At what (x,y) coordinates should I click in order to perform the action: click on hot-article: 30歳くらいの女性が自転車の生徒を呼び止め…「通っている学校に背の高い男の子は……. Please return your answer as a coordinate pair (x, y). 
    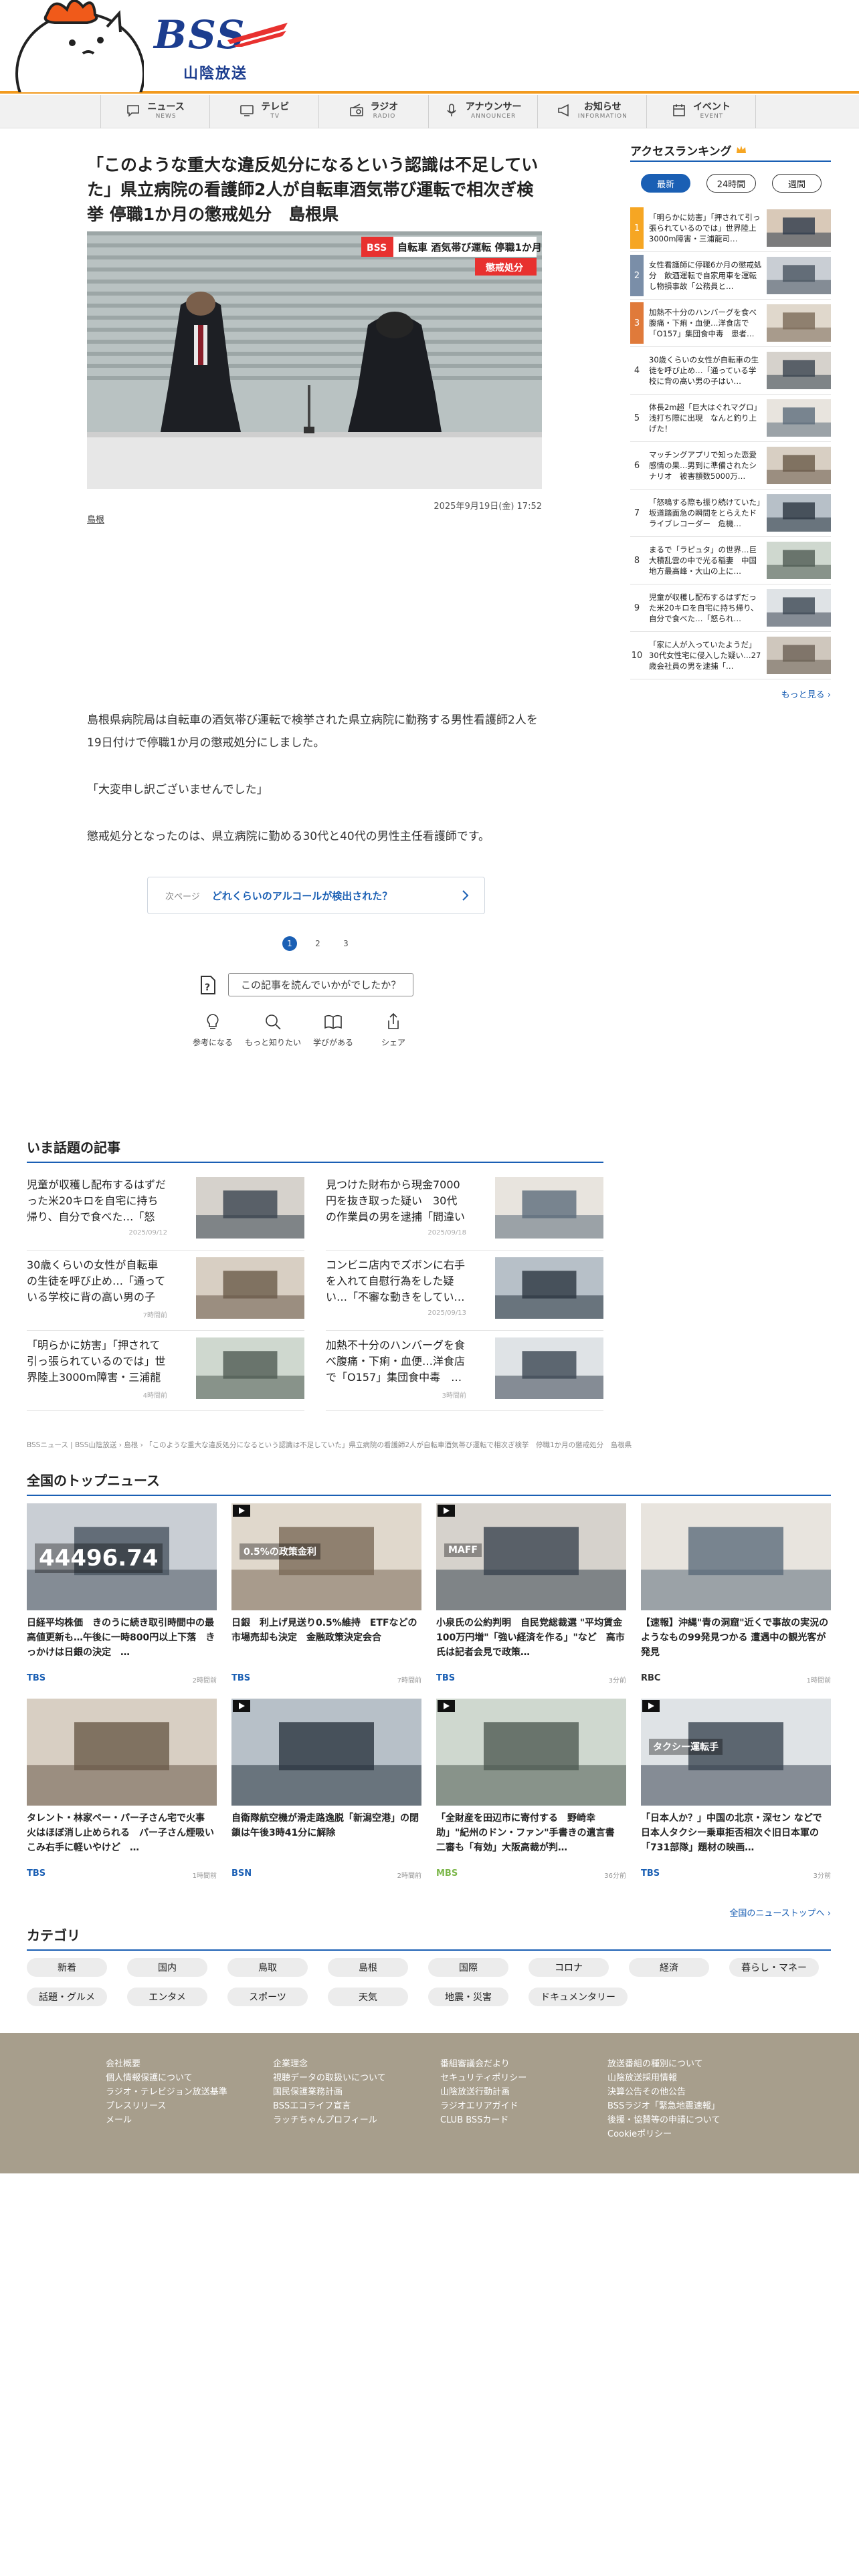
    Looking at the image, I should click on (166, 1294).